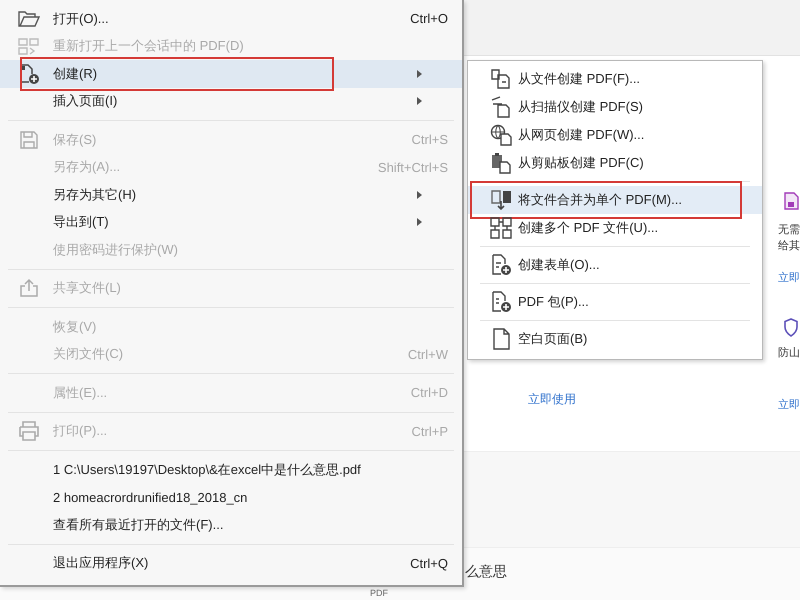  I want to click on combine-files-icon, so click(502, 200).